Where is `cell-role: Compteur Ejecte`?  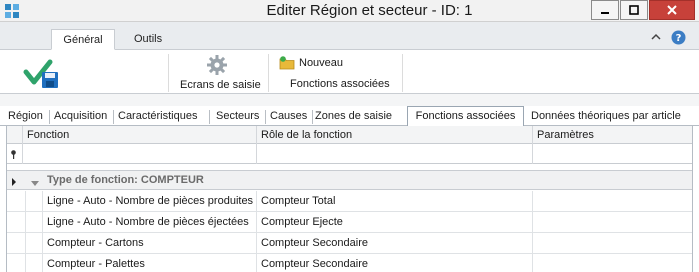 cell-role: Compteur Ejecte is located at coordinates (394, 222).